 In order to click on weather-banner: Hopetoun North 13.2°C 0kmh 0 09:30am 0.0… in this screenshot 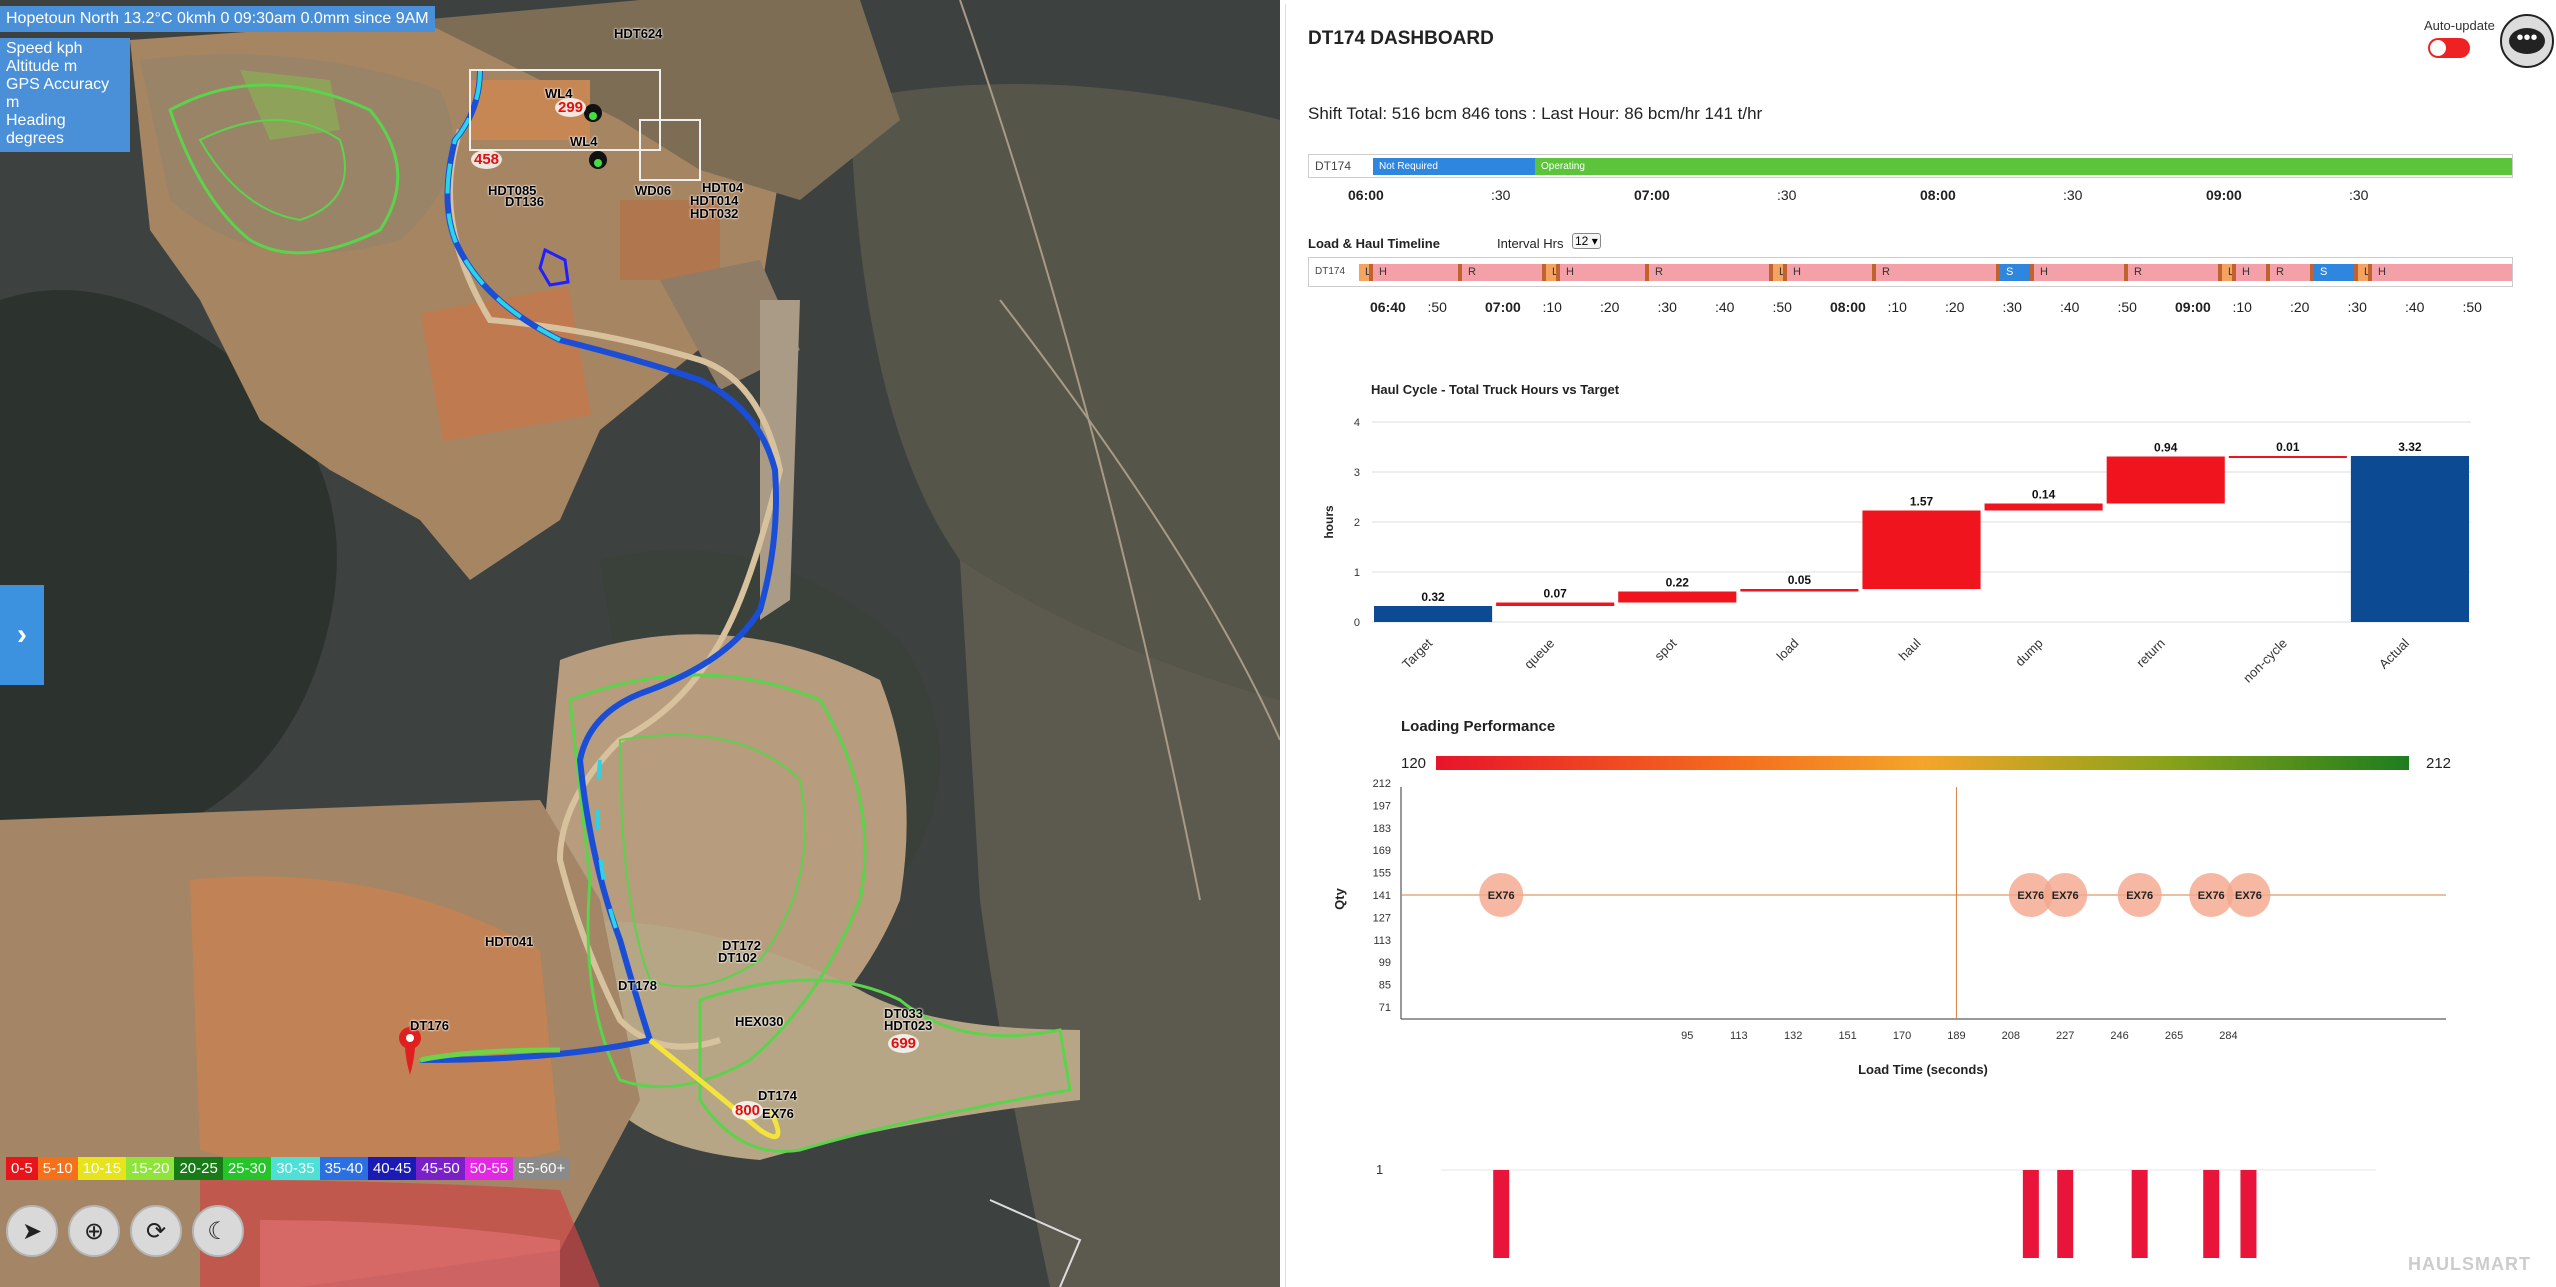, I will do `click(217, 19)`.